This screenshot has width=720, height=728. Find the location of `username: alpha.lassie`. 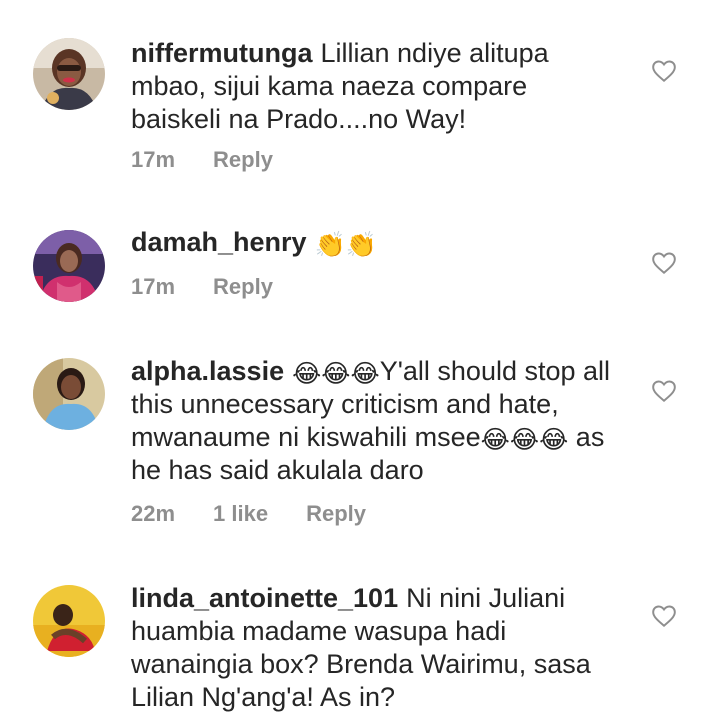

username: alpha.lassie is located at coordinates (207, 371).